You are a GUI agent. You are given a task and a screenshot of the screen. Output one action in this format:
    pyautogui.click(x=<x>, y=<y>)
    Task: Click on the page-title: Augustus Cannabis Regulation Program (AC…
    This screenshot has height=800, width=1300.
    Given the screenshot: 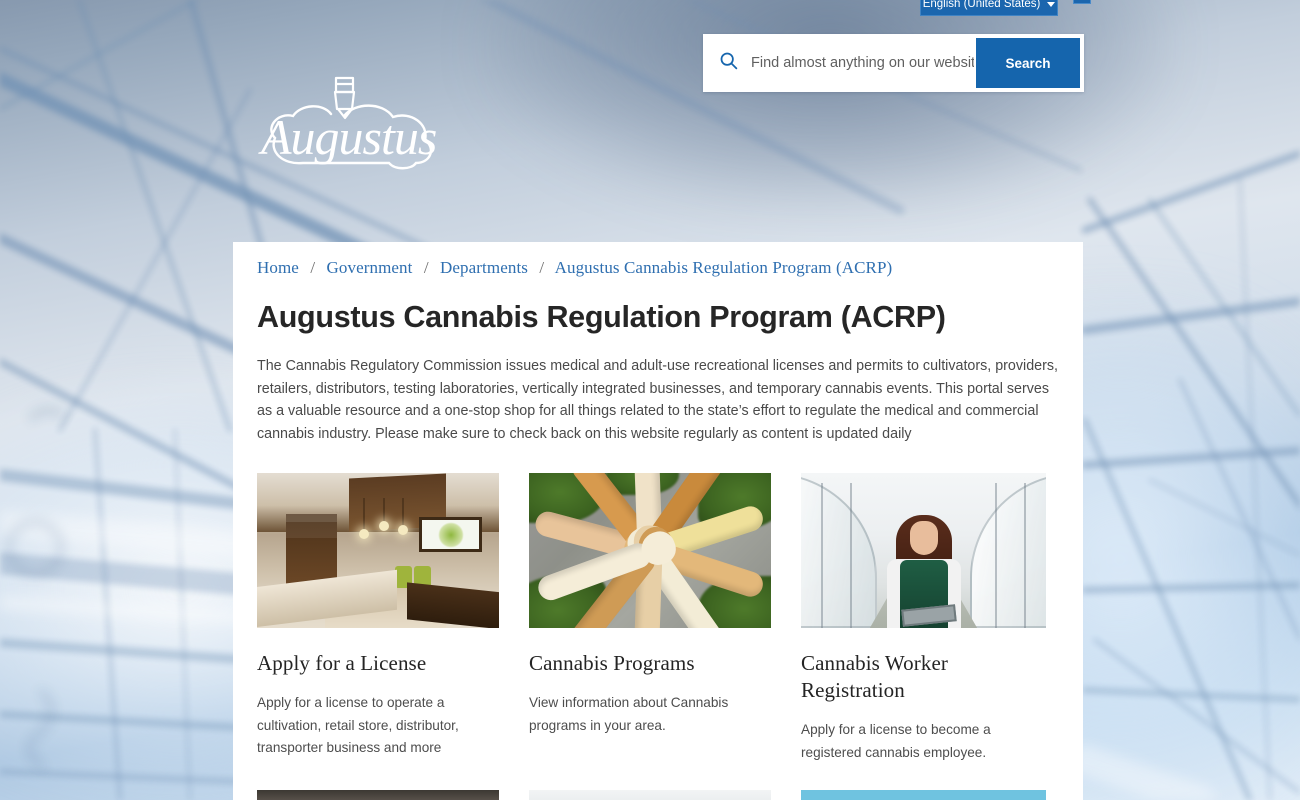 What is the action you would take?
    pyautogui.click(x=601, y=317)
    